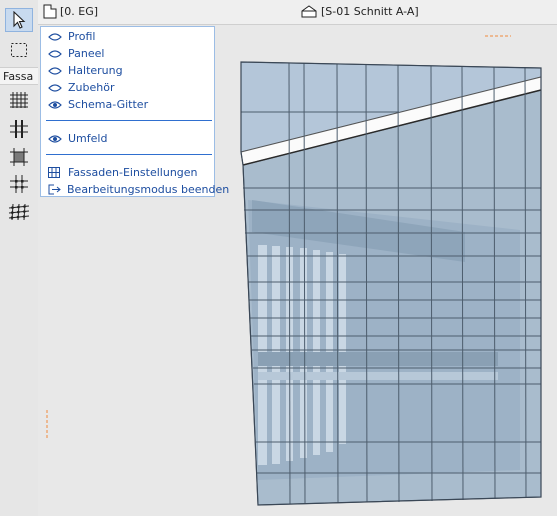 This screenshot has width=557, height=516. What do you see at coordinates (55, 173) in the screenshot?
I see `settings-grid-icon` at bounding box center [55, 173].